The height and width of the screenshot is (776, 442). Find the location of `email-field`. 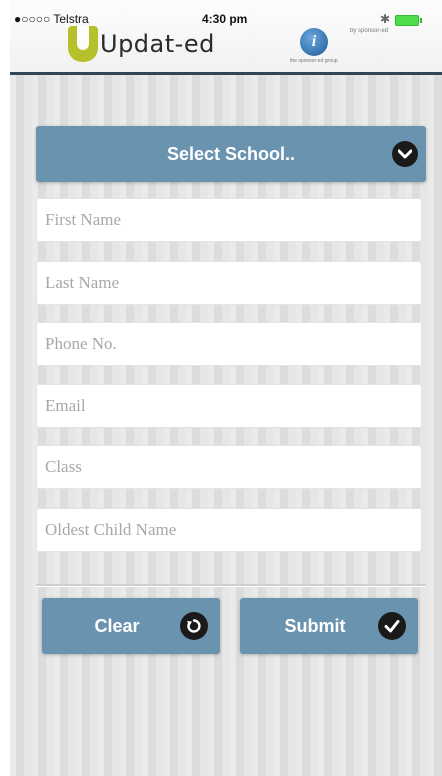

email-field is located at coordinates (229, 406).